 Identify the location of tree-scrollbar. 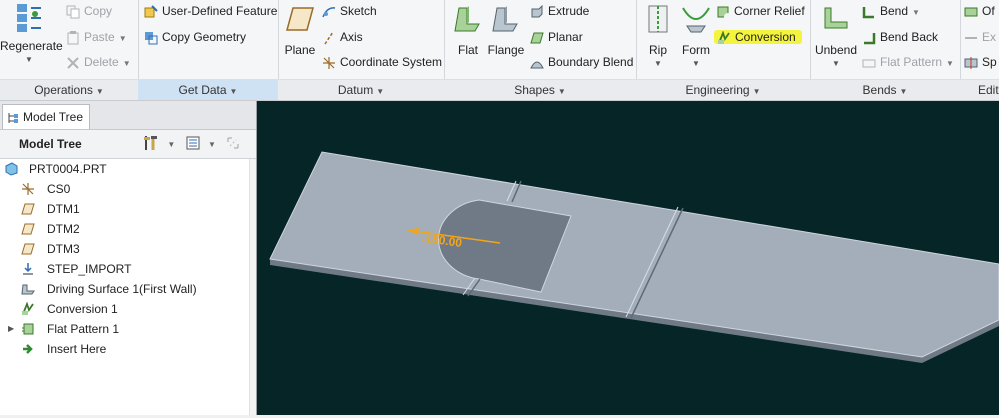
(252, 287).